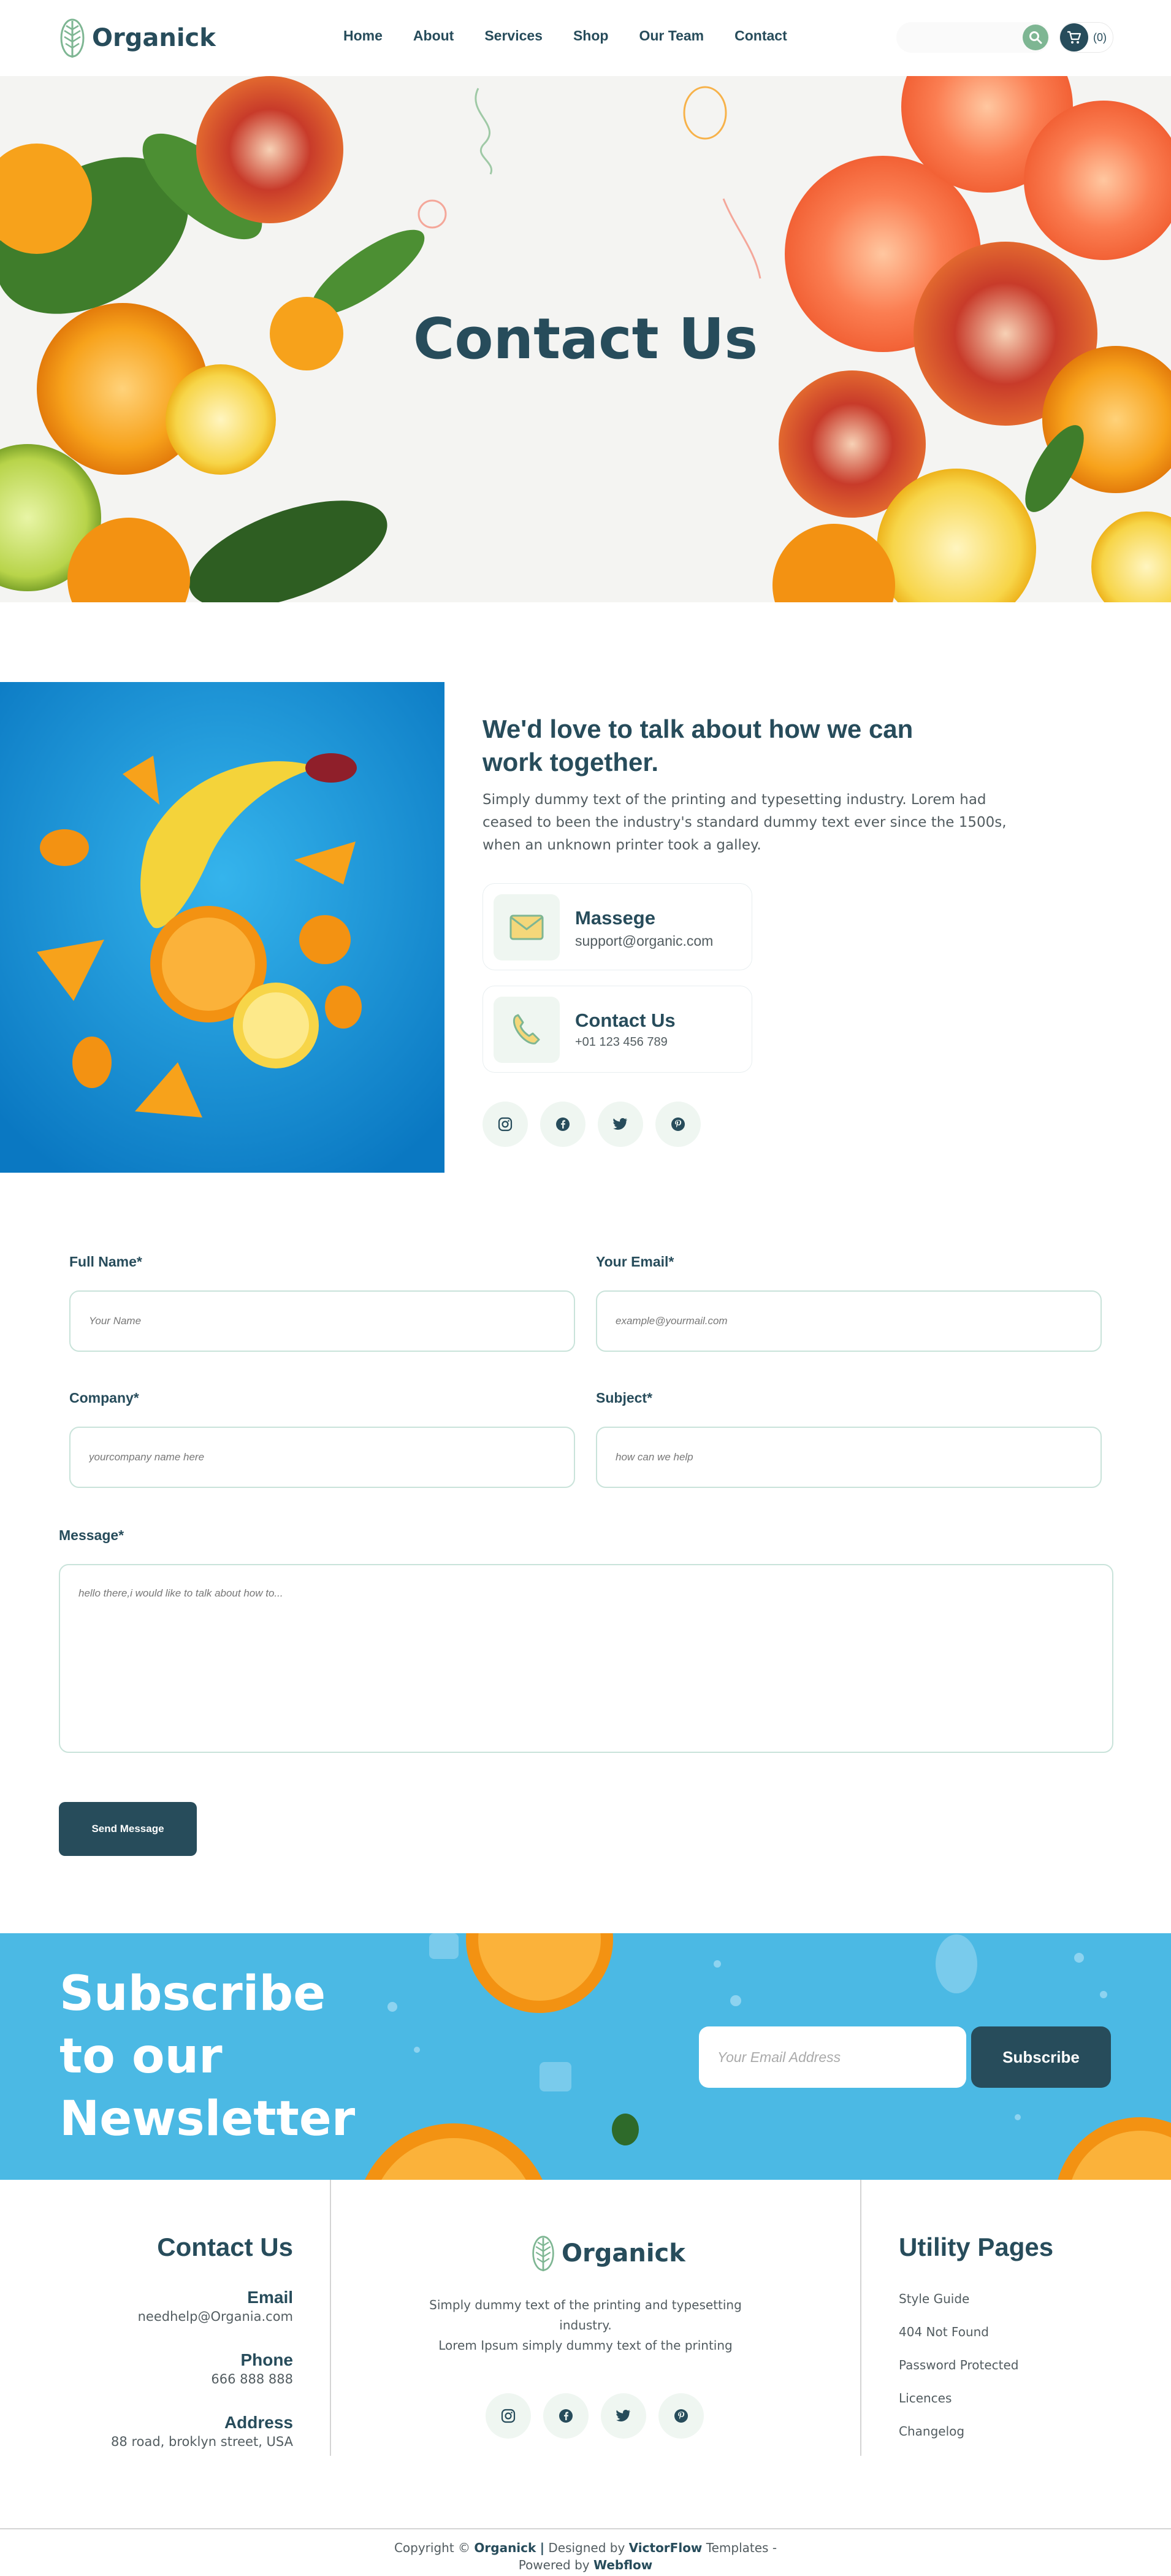 Image resolution: width=1171 pixels, height=2576 pixels. I want to click on message-icon-wrap, so click(527, 927).